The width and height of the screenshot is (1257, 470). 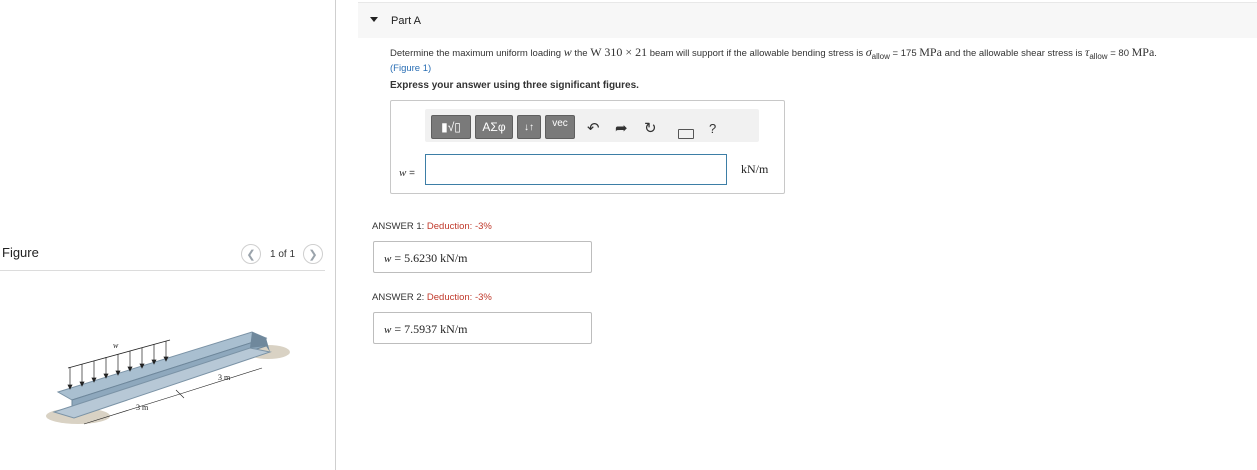 I want to click on keyboard-icon, so click(x=686, y=134).